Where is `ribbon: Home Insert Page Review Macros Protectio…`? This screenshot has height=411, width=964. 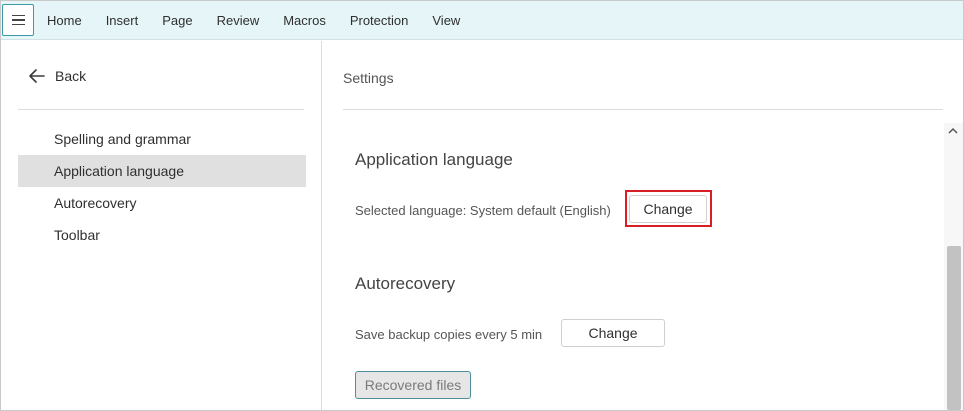 ribbon: Home Insert Page Review Macros Protectio… is located at coordinates (482, 20).